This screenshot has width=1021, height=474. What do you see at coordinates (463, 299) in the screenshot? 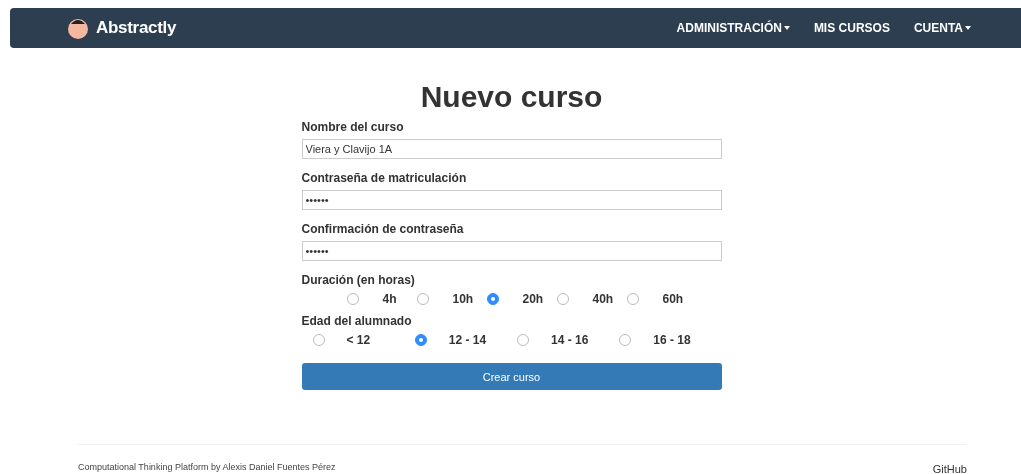
I see `radio-label: 10h` at bounding box center [463, 299].